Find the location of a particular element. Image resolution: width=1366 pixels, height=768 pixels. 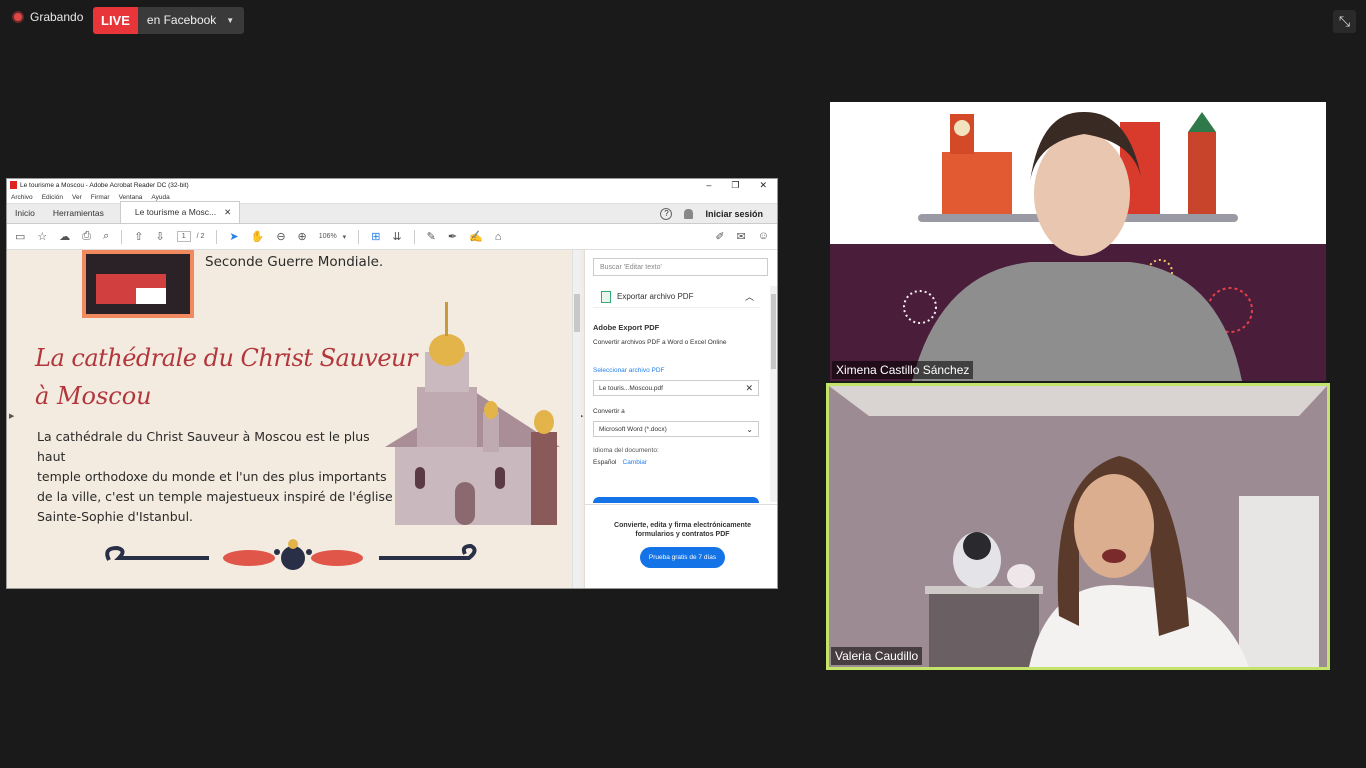

menu-firmar: Firmar is located at coordinates (100, 197).